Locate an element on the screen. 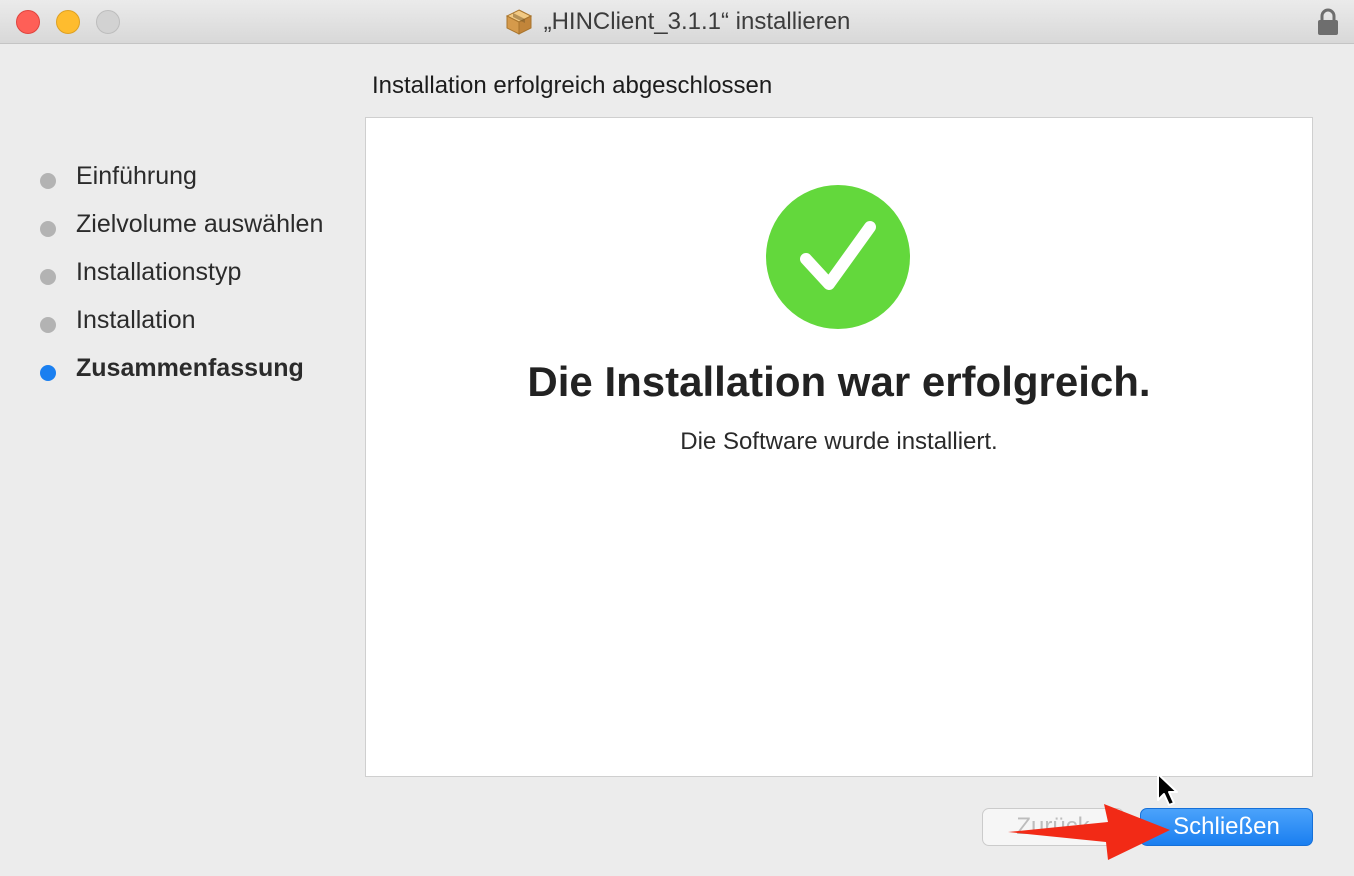 Image resolution: width=1354 pixels, height=876 pixels. step-destination: Zielvolume auswählen is located at coordinates (188, 224).